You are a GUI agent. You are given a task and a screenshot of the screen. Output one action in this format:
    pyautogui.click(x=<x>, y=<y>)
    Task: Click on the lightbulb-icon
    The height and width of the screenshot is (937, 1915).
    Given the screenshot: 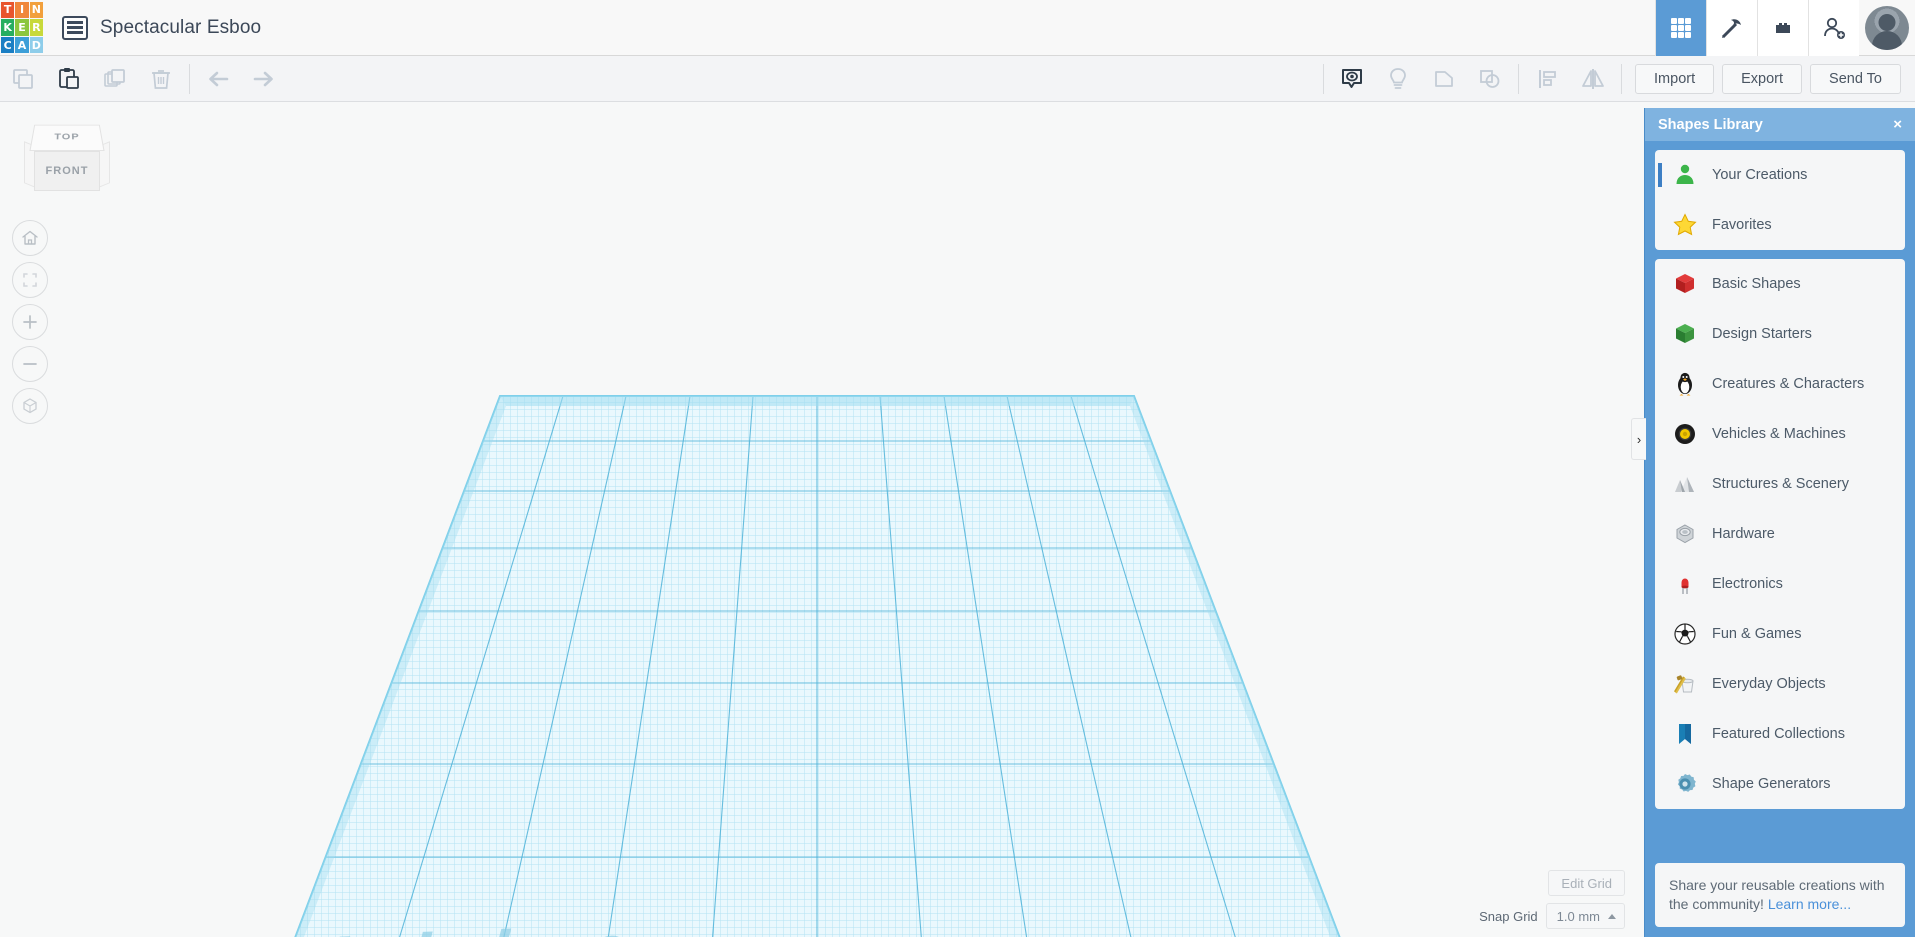 What is the action you would take?
    pyautogui.click(x=1398, y=78)
    